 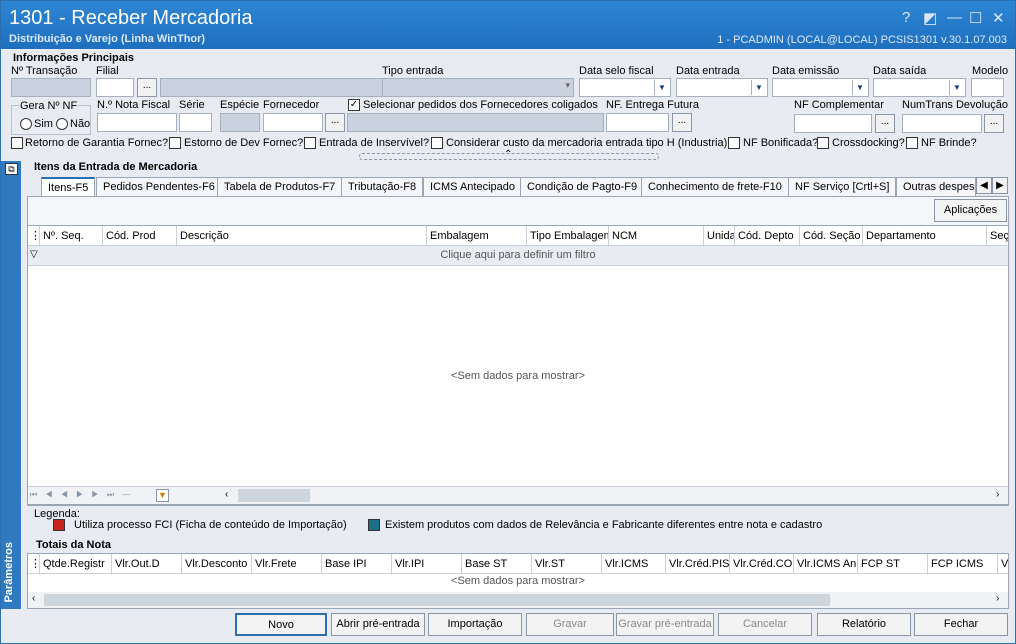 What do you see at coordinates (997, 236) in the screenshot?
I see `col-secao: Seç` at bounding box center [997, 236].